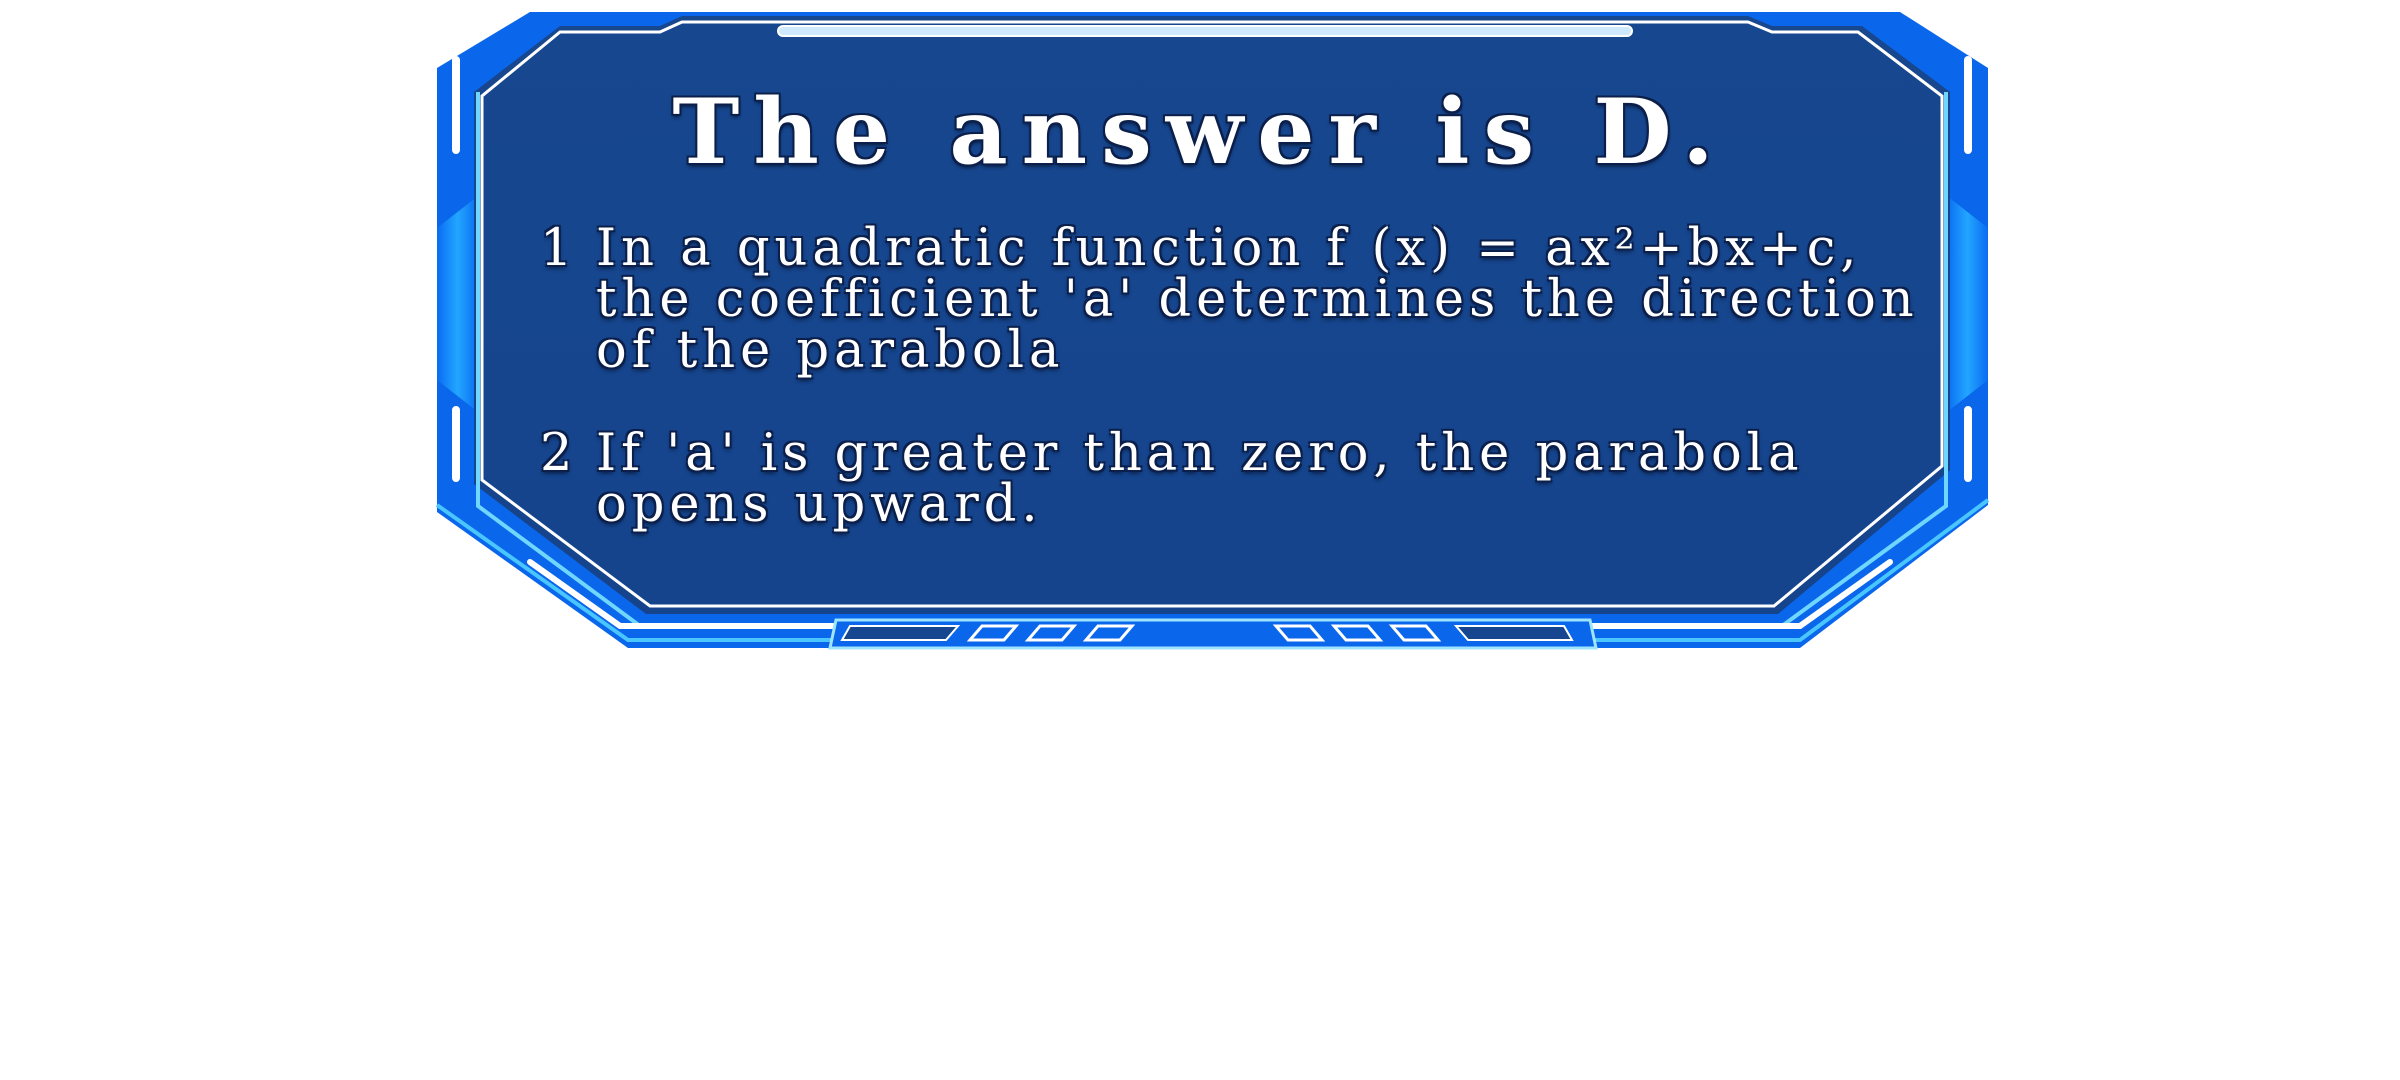 The image size is (2400, 1080). What do you see at coordinates (830, 350) in the screenshot?
I see `item-line: of the parabola` at bounding box center [830, 350].